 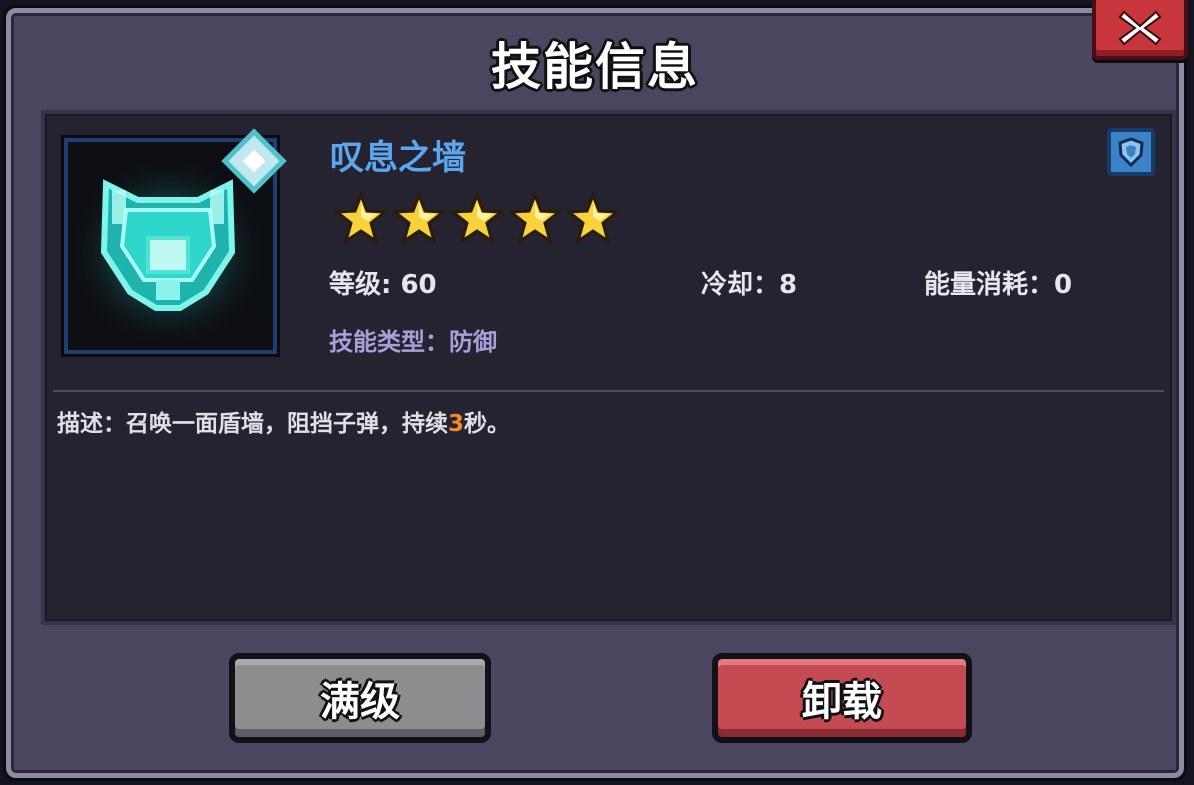 I want to click on skill-level: 等级: 60, so click(x=383, y=285).